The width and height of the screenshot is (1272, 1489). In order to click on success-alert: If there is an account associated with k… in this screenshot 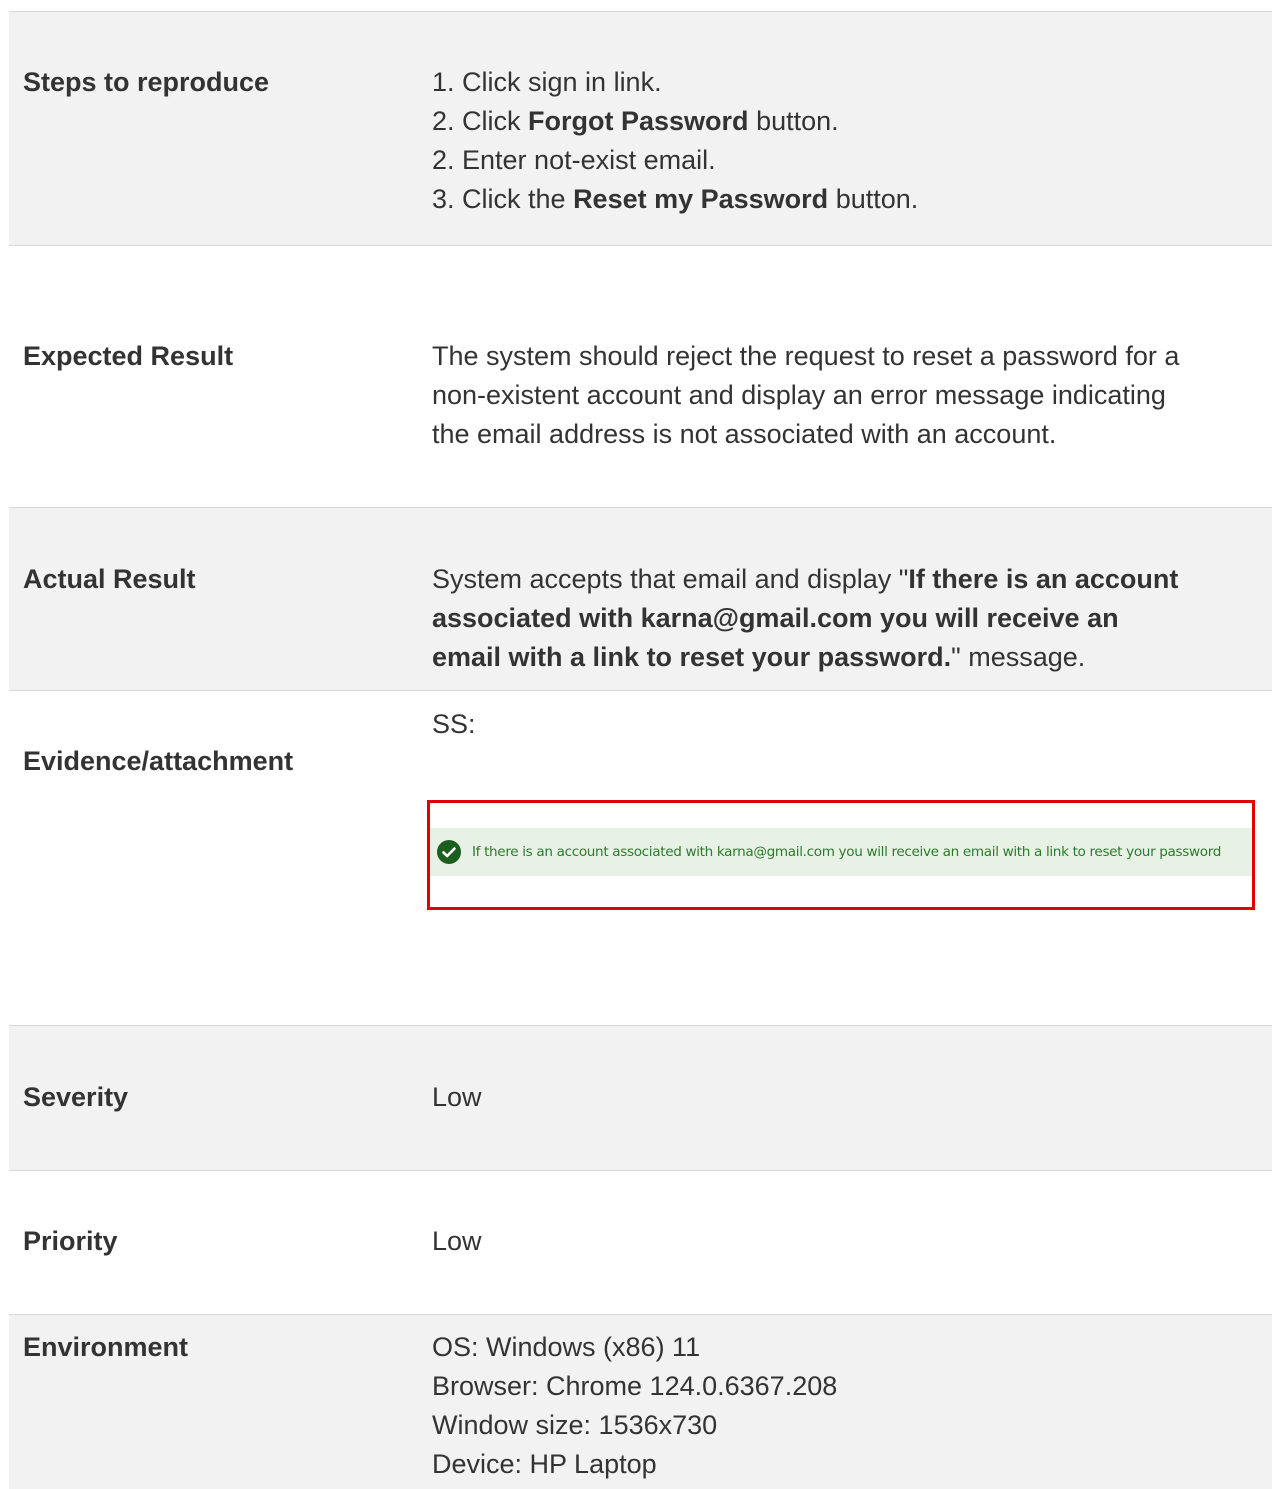, I will do `click(841, 852)`.